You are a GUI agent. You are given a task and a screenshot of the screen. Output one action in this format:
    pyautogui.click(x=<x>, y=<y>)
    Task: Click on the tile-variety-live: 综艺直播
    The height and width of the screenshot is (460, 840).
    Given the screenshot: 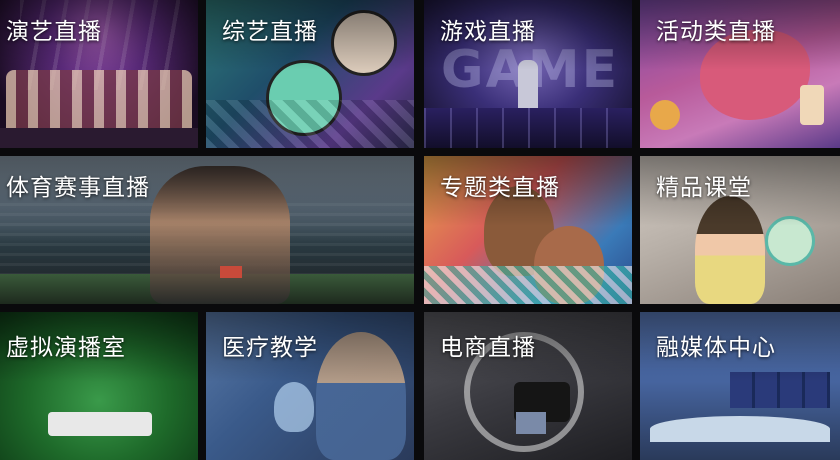 What is the action you would take?
    pyautogui.click(x=310, y=74)
    